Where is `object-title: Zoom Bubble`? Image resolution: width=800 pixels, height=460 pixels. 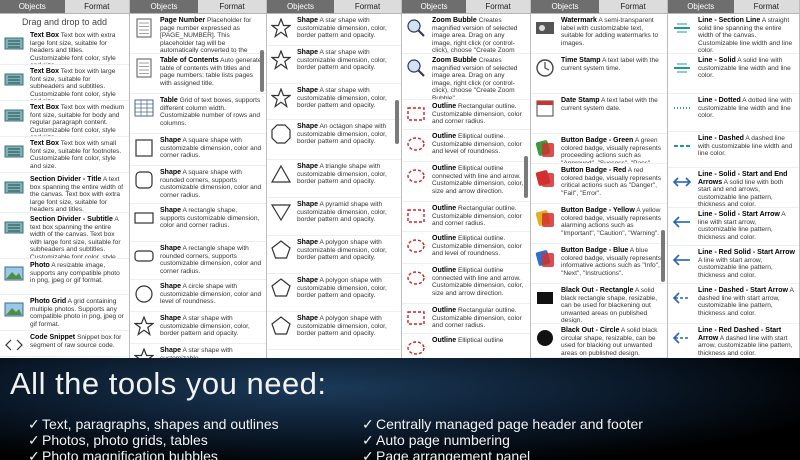
object-title: Zoom Bubble is located at coordinates (454, 20).